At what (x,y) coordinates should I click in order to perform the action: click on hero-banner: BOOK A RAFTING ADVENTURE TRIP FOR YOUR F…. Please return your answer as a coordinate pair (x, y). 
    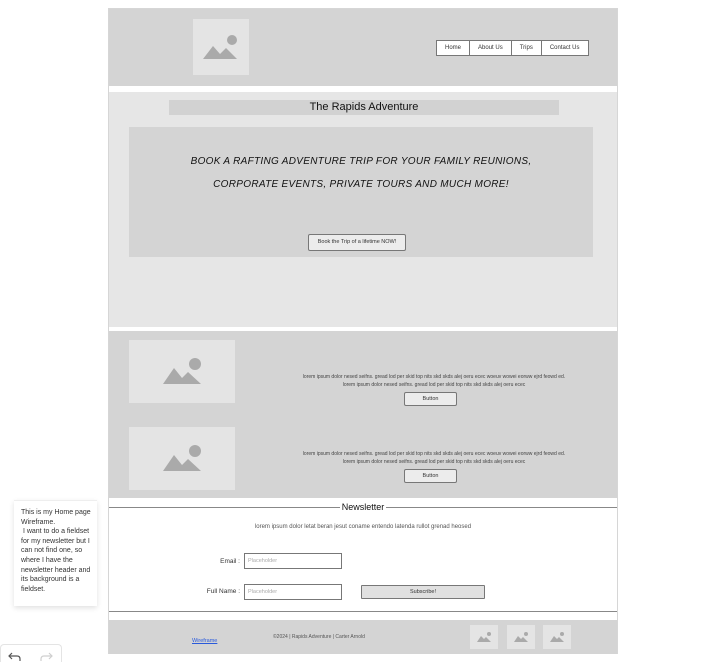
    Looking at the image, I should click on (361, 192).